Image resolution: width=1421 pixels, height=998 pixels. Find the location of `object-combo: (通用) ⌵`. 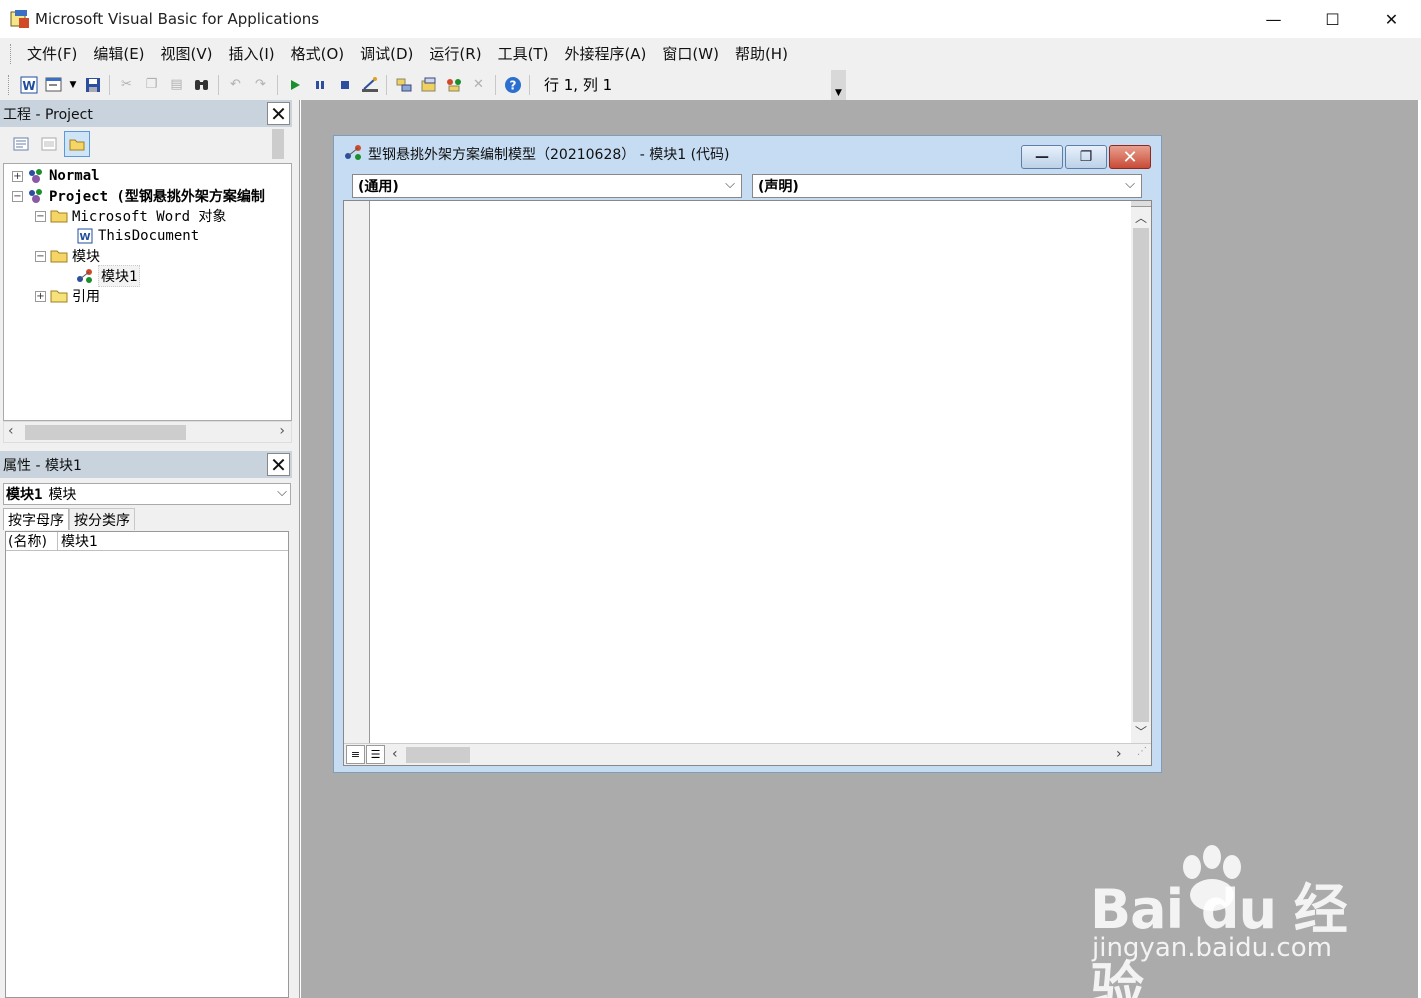

object-combo: (通用) ⌵ is located at coordinates (547, 186).